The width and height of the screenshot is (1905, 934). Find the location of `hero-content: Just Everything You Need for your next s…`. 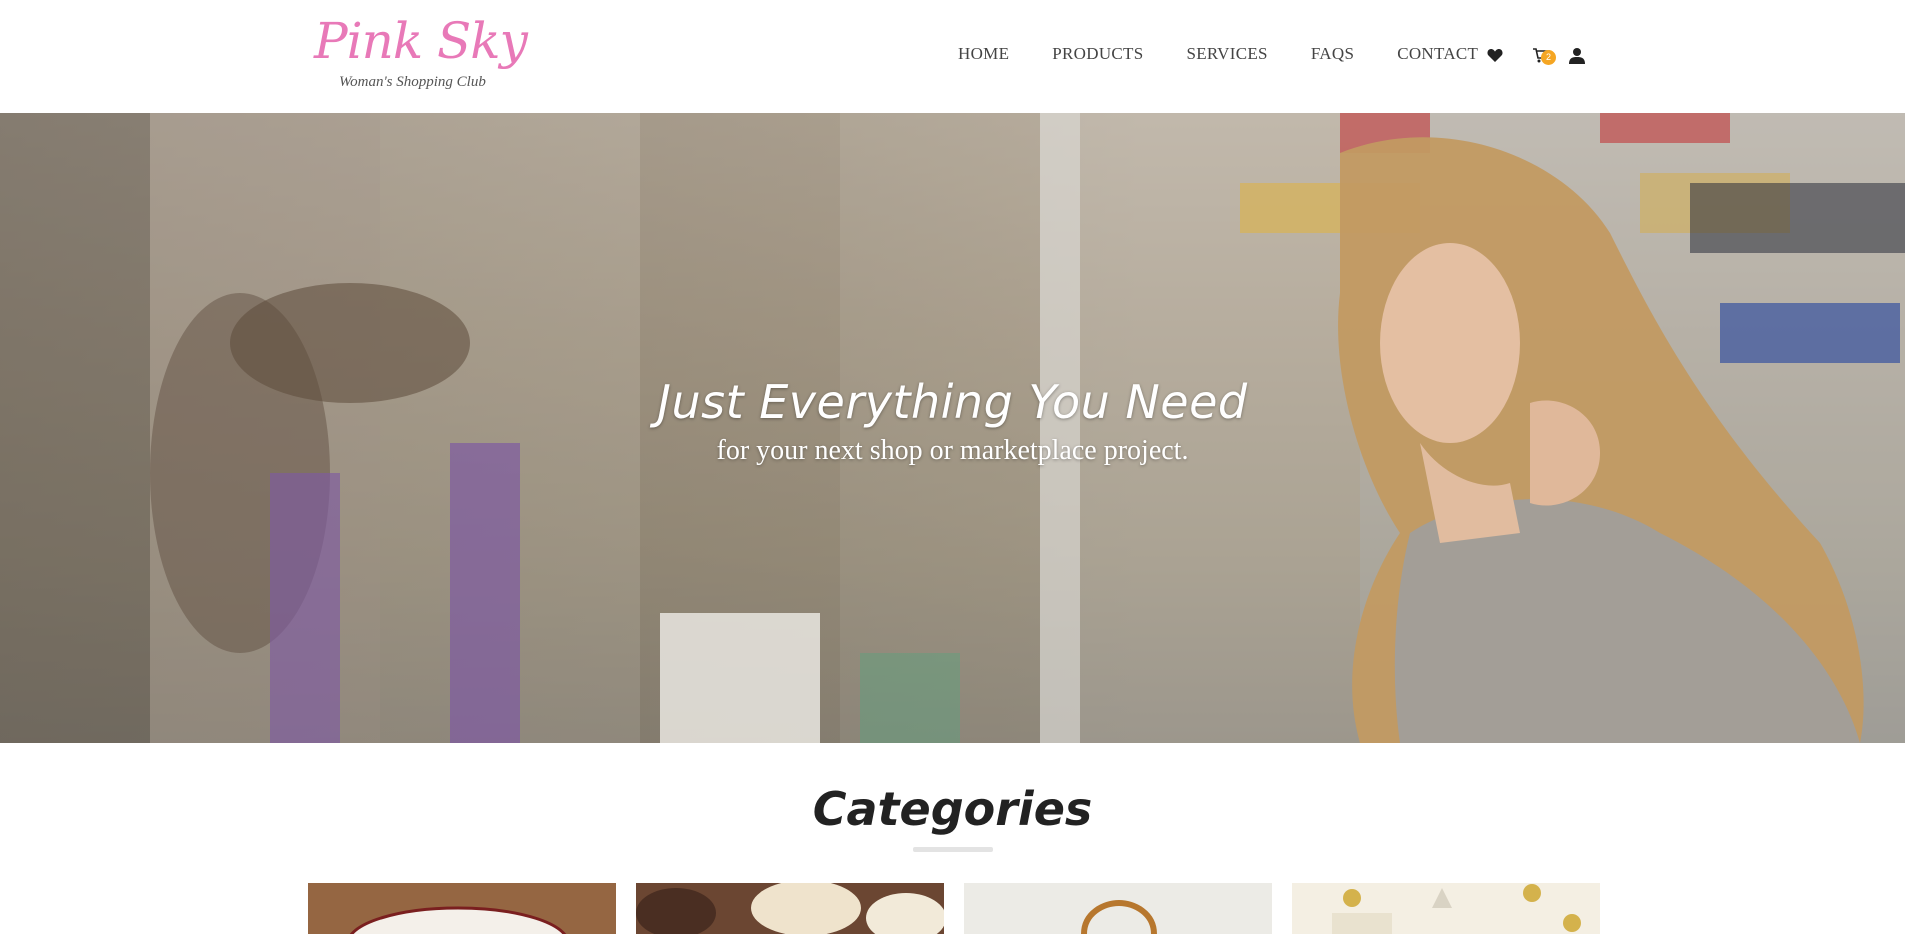

hero-content: Just Everything You Need for your next s… is located at coordinates (952, 421).